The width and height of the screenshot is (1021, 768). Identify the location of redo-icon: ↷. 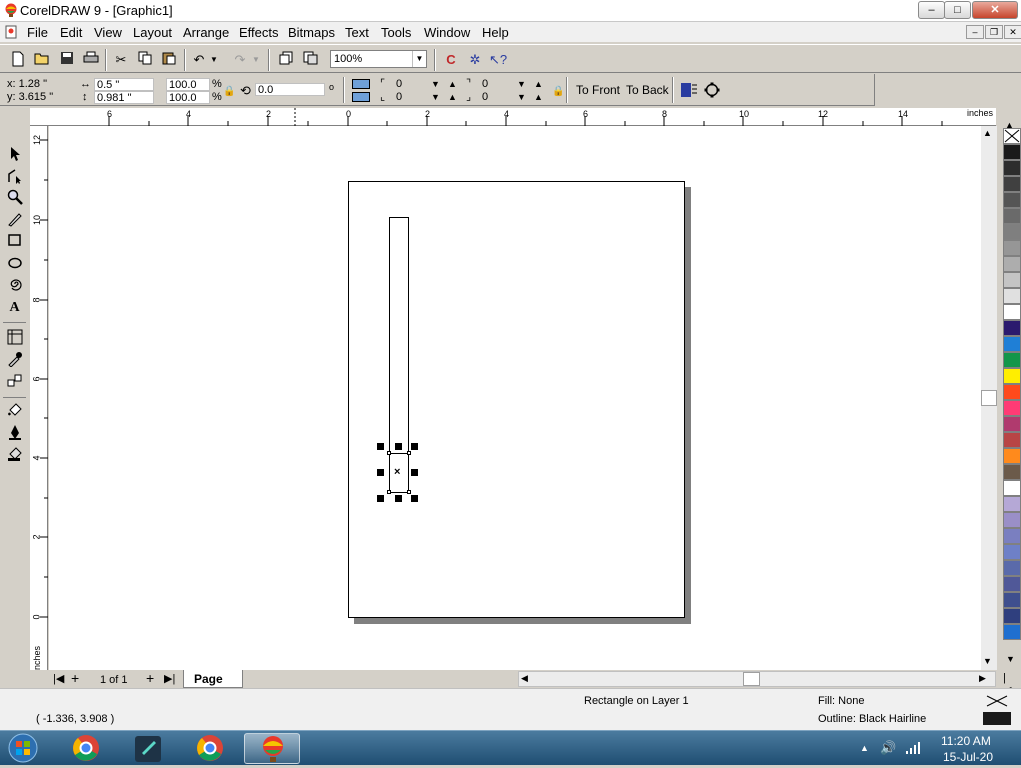
(240, 60).